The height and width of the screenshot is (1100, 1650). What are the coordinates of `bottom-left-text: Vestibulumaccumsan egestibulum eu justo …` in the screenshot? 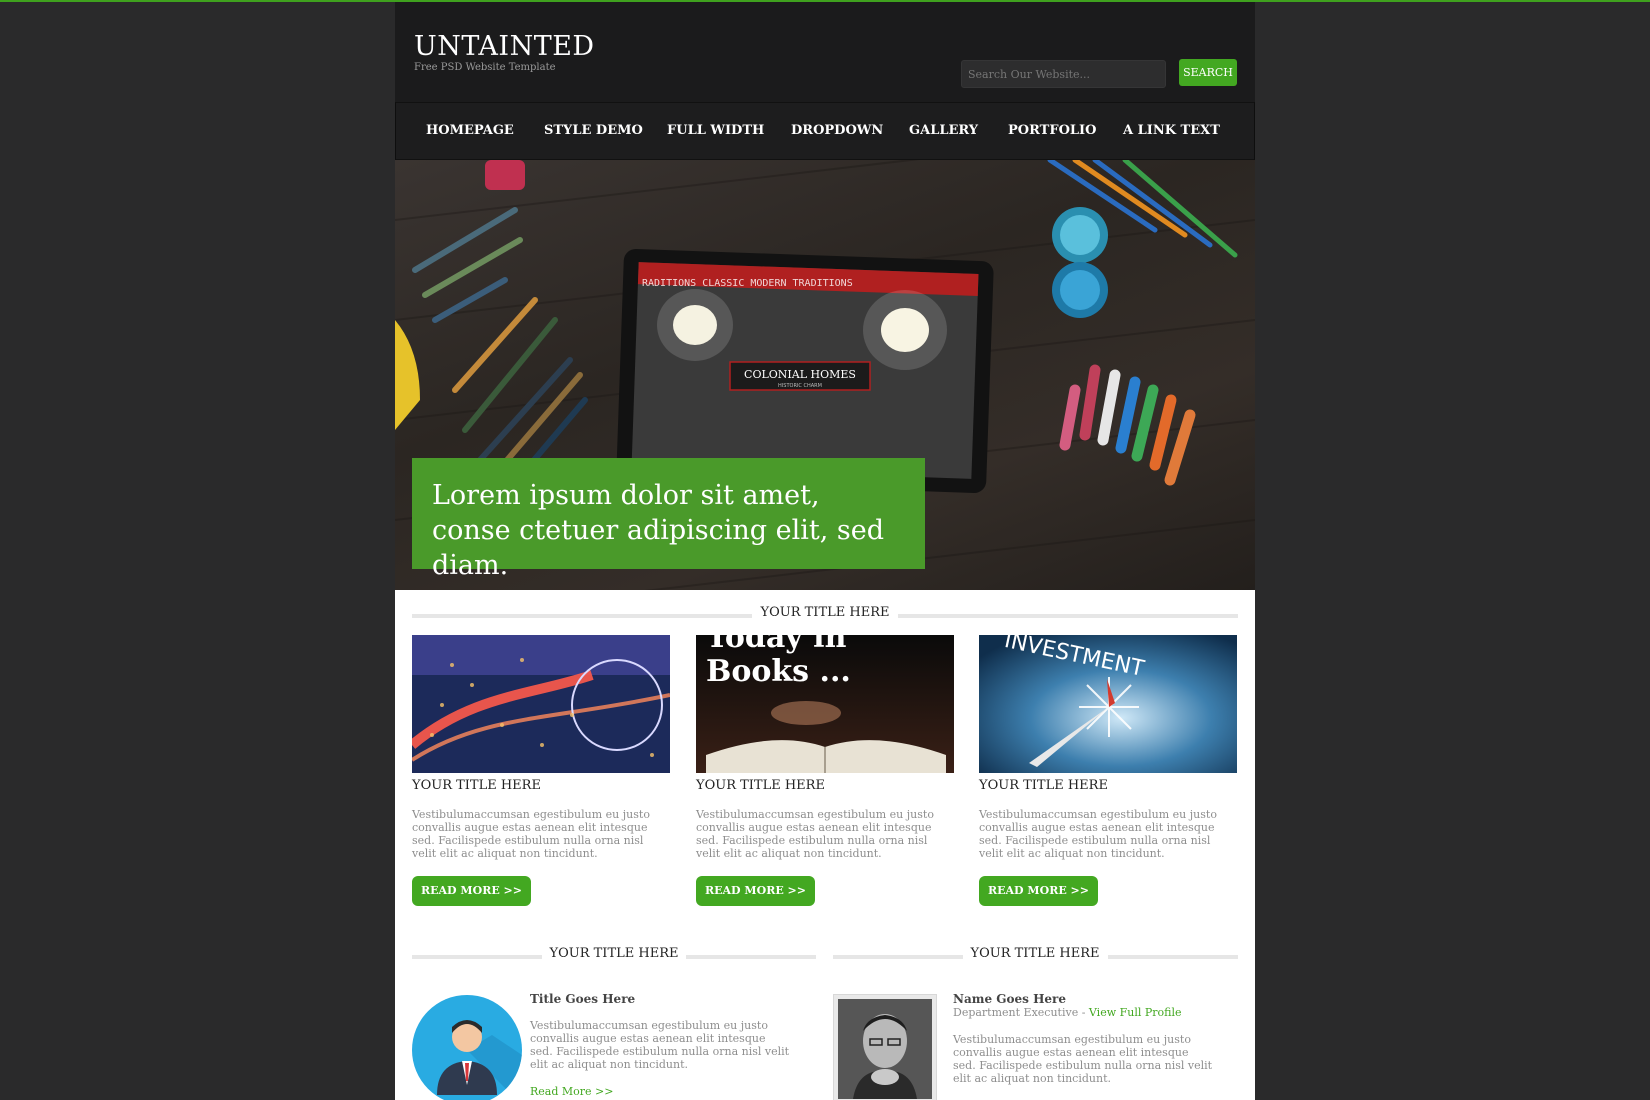 It's located at (660, 1045).